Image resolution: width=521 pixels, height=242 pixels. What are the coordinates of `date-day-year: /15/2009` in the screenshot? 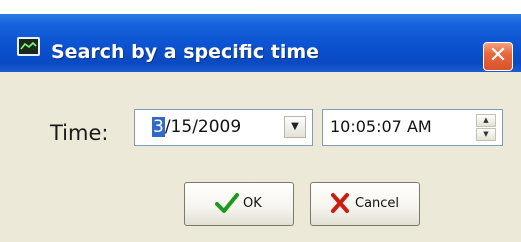 It's located at (203, 127).